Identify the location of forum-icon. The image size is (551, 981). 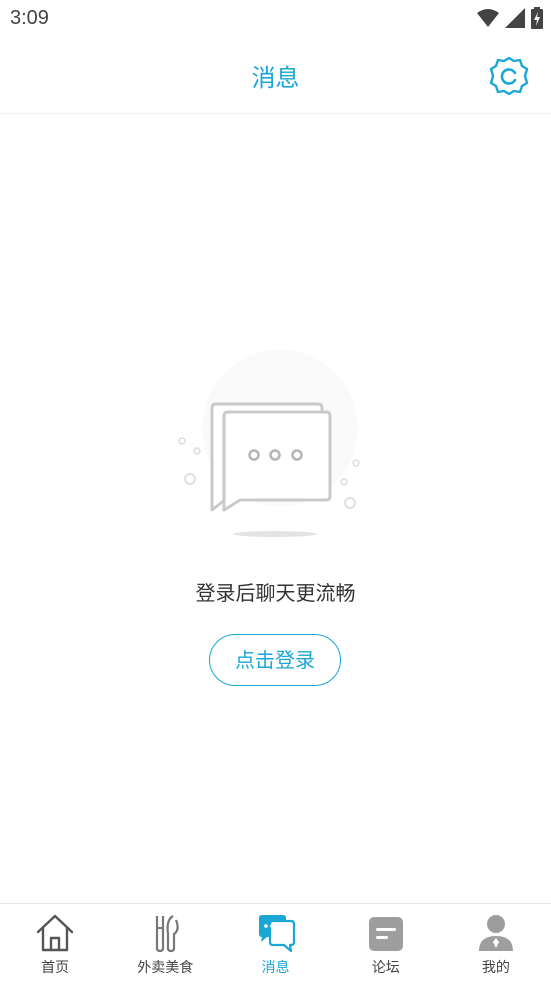
(385, 934).